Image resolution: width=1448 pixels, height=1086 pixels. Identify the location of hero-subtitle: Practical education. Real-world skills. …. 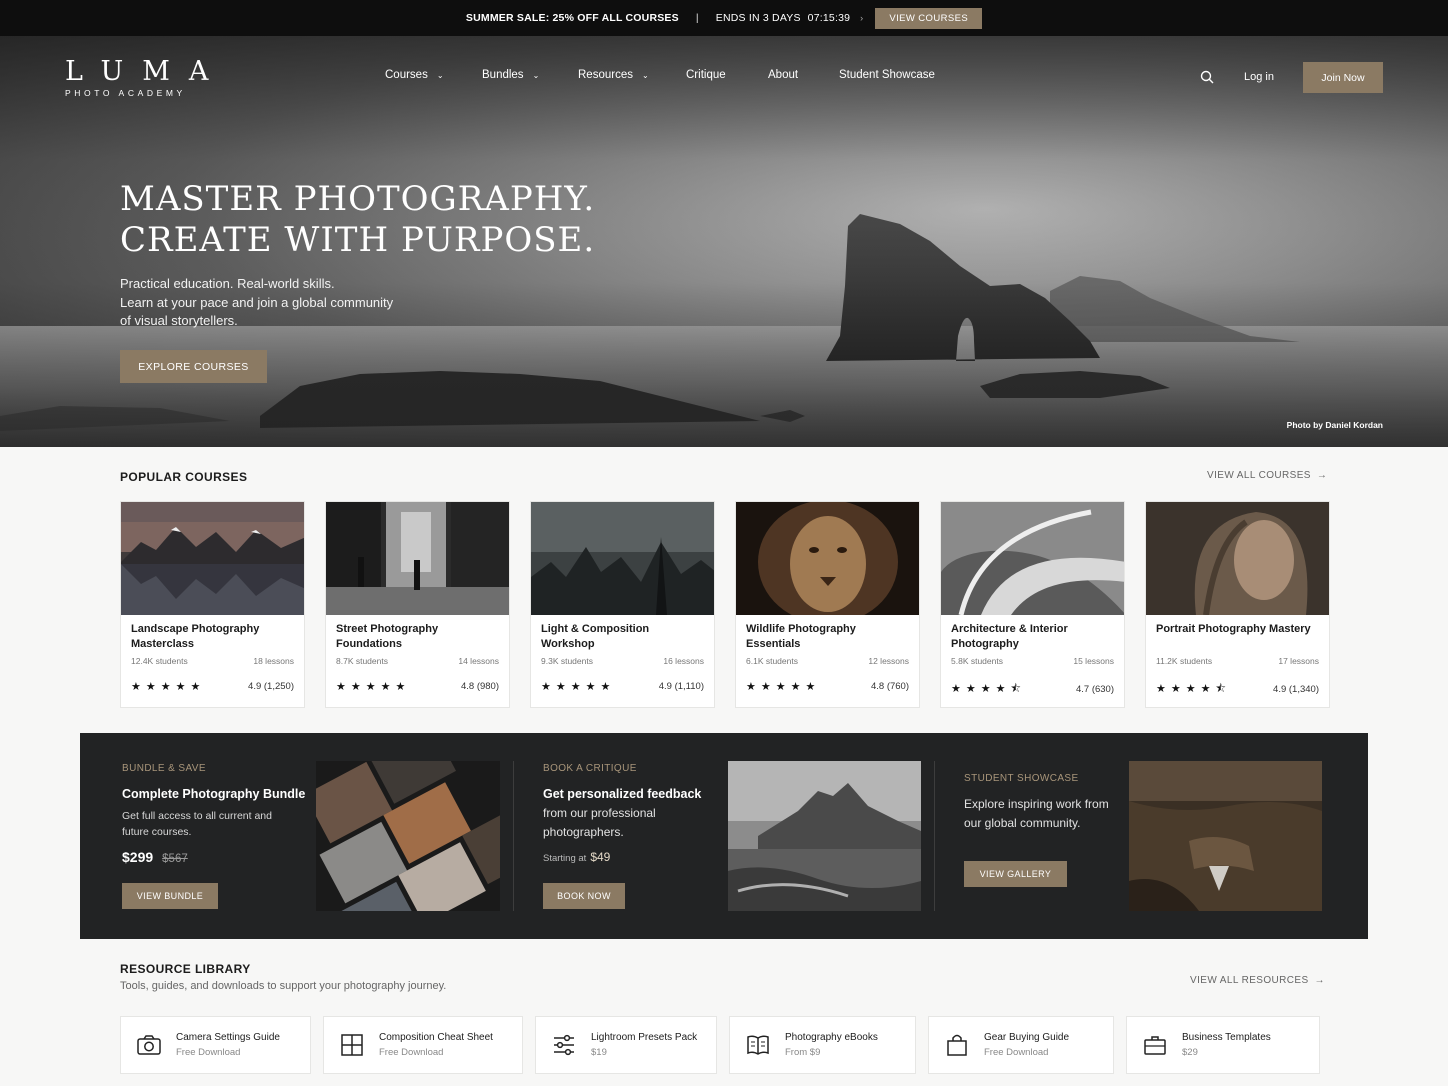
(256, 303).